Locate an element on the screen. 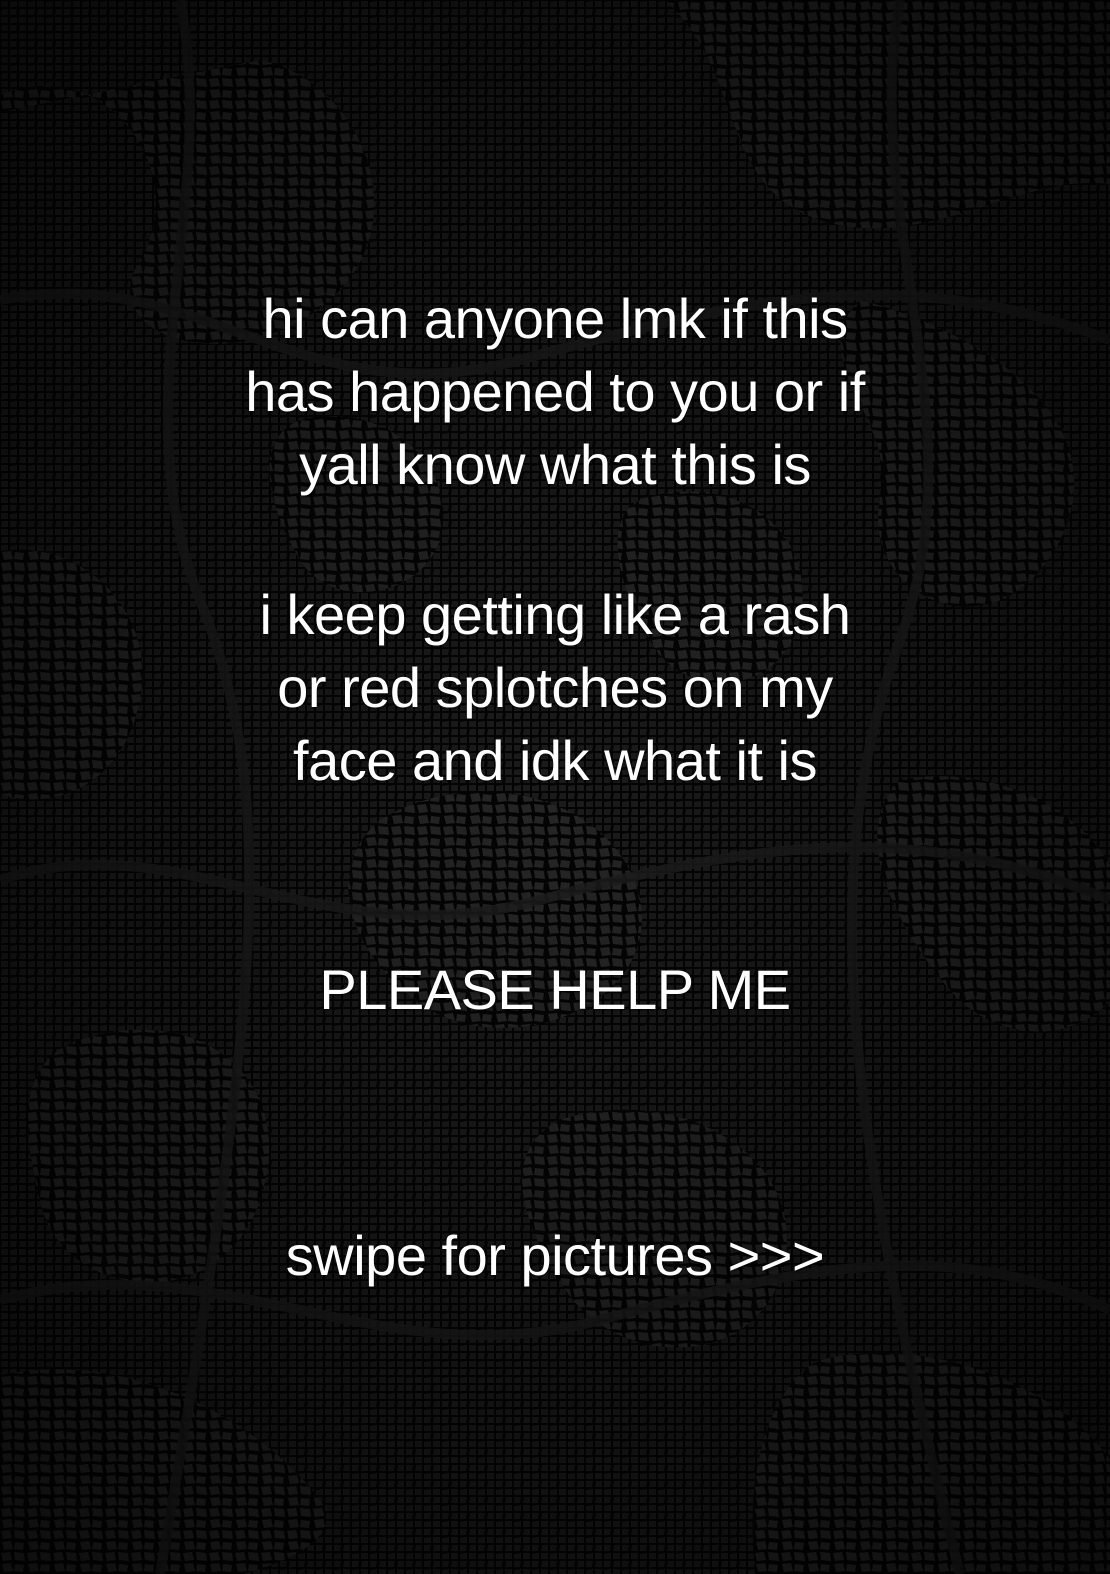  swipe-line: swipe for pictures >>> is located at coordinates (555, 1255).